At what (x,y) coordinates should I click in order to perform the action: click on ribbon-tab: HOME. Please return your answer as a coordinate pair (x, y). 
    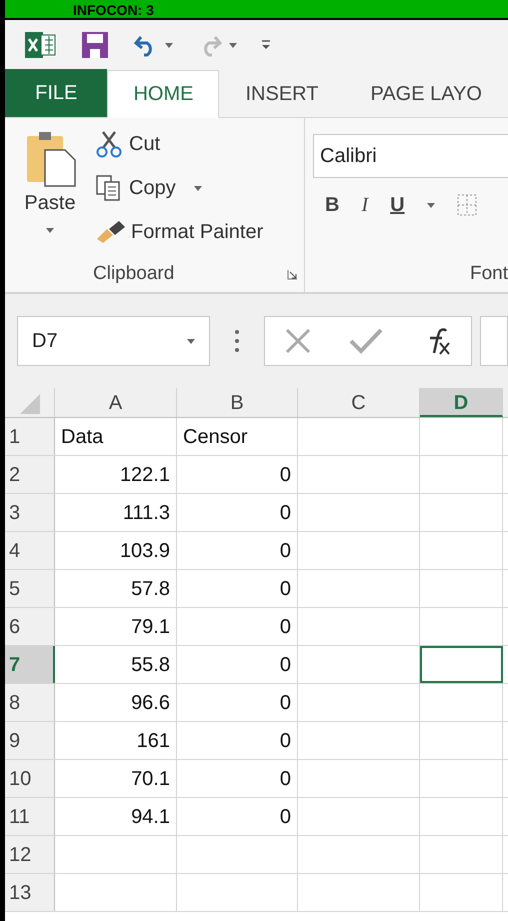
    Looking at the image, I should click on (163, 94).